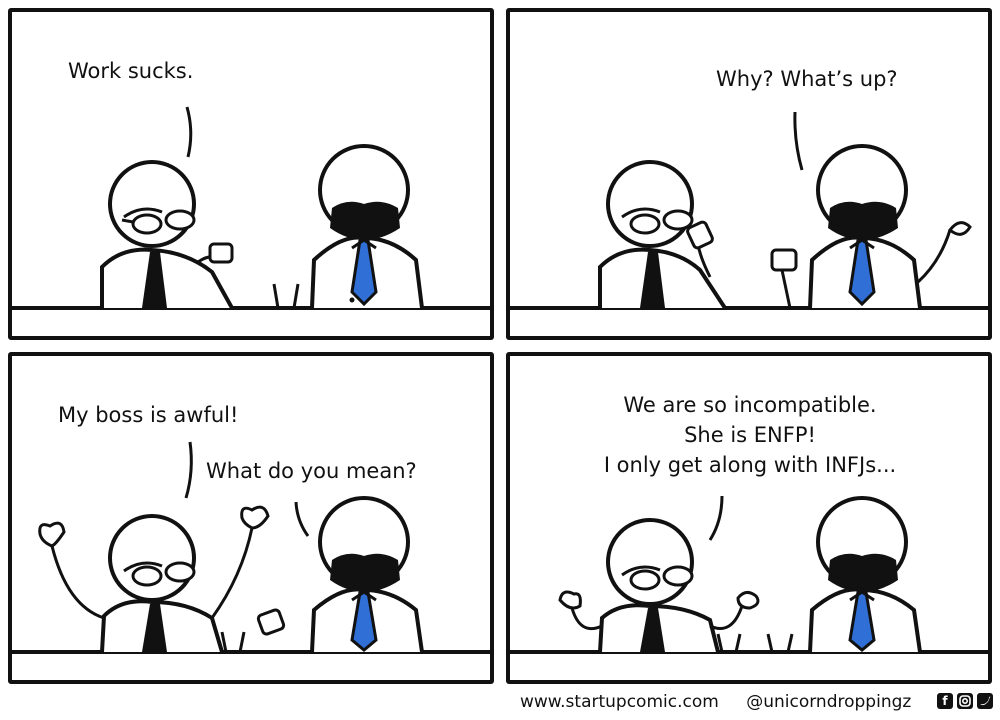 Image resolution: width=1000 pixels, height=720 pixels. What do you see at coordinates (828, 702) in the screenshot?
I see `social-handle: @unicorndroppingz` at bounding box center [828, 702].